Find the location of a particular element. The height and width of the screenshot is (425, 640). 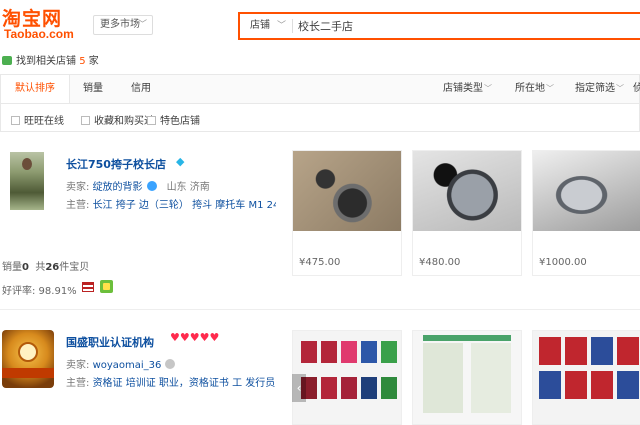

sort-bar: 默认排序 销量 信用 店铺类型﹀ 所在地﹀ 指定筛选﹀ 侦 is located at coordinates (320, 89).